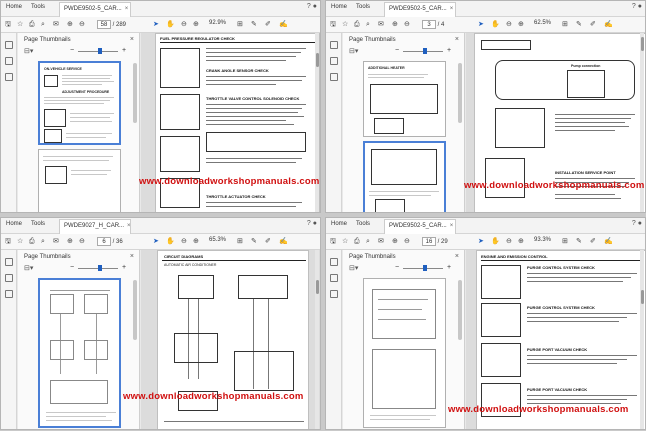 This screenshot has height=431, width=646. Describe the element at coordinates (104, 24) in the screenshot. I see `page-number-input: 58` at that location.